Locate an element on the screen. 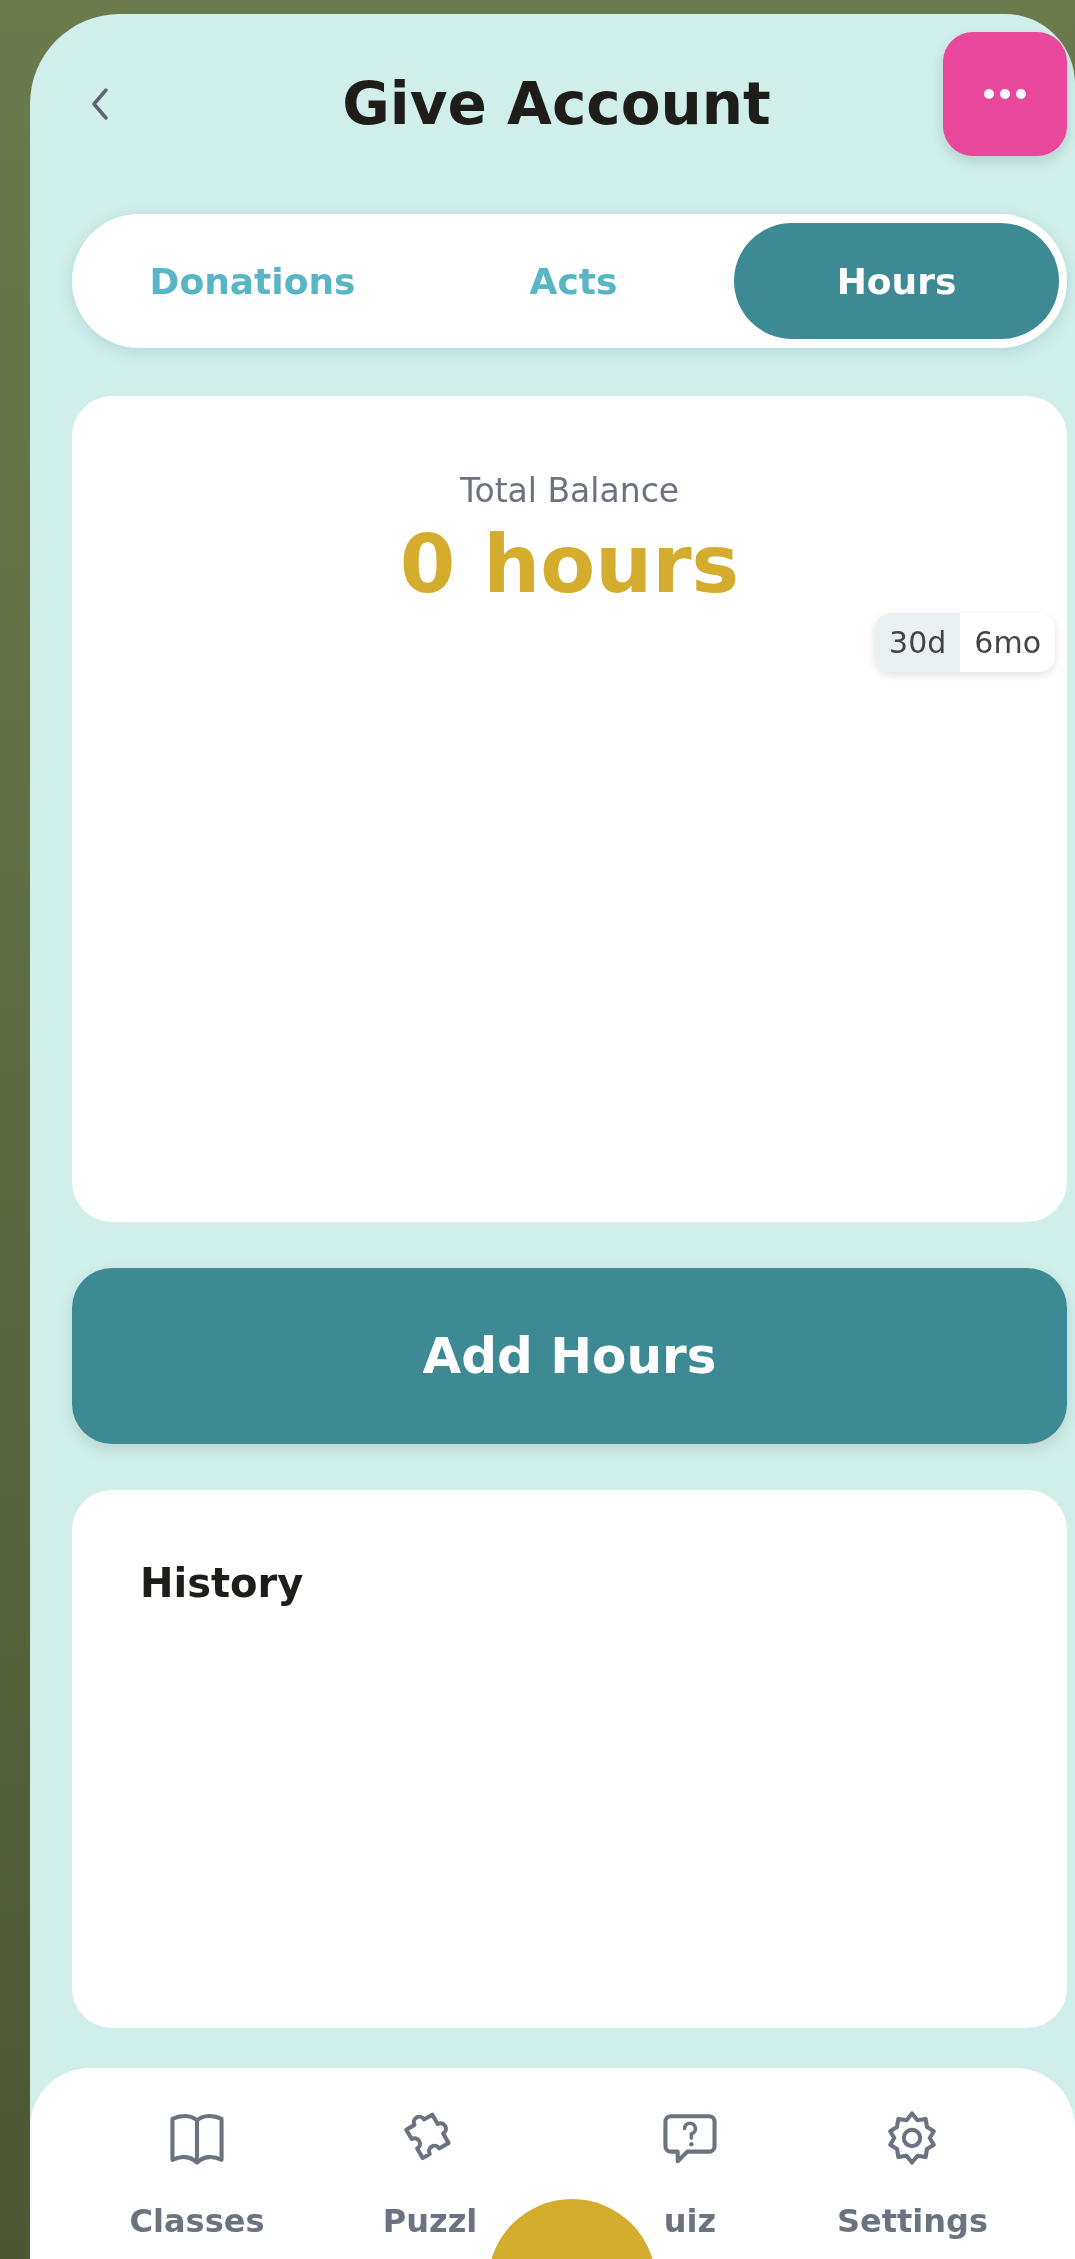 The image size is (1075, 2259). range-option: 6mo is located at coordinates (1007, 642).